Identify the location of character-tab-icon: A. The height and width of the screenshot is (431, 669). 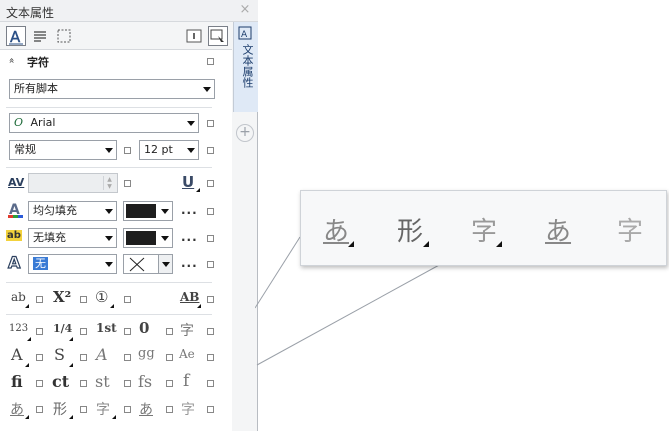
(16, 36).